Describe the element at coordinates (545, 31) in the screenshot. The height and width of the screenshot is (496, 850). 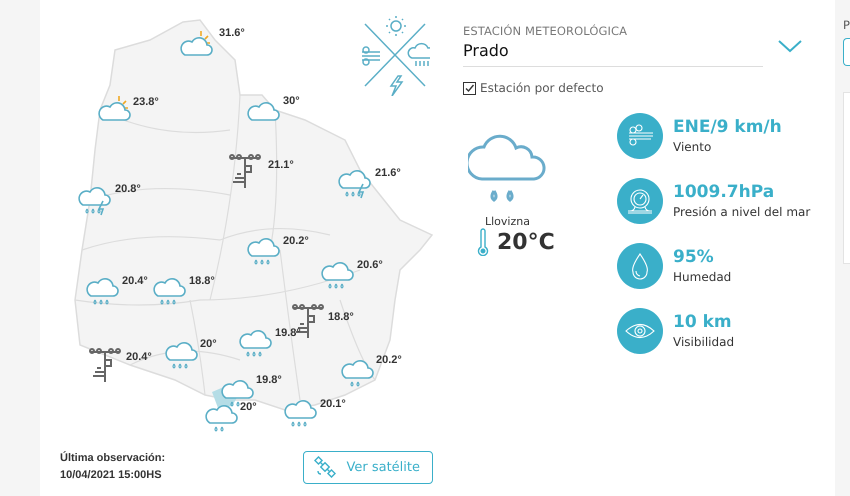
I see `station-select-label: ESTACIÓN METEOROLÓGICA` at that location.